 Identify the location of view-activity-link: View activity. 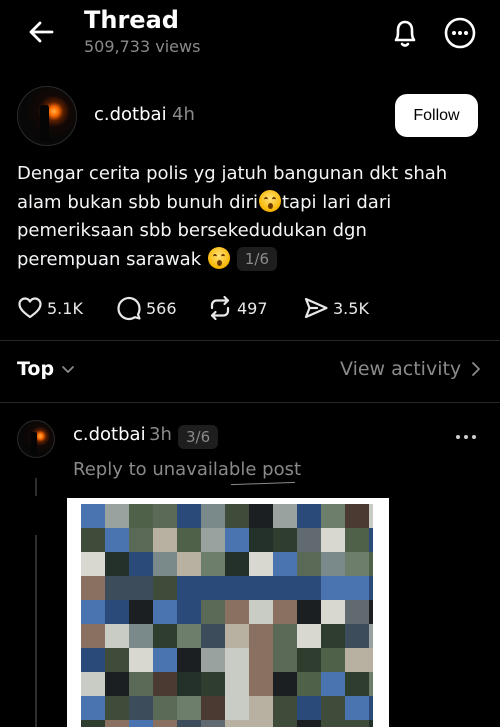
(411, 369).